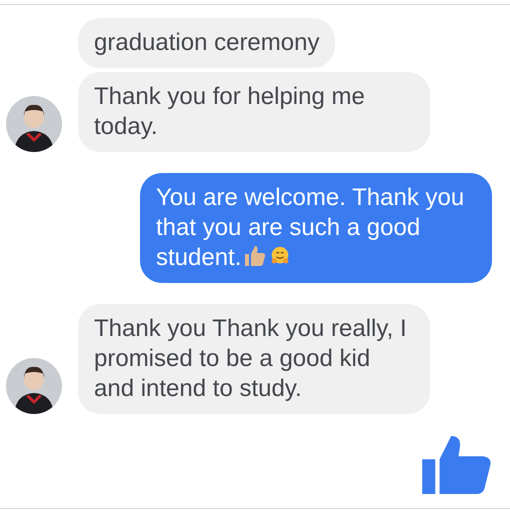  What do you see at coordinates (457, 465) in the screenshot?
I see `like-button` at bounding box center [457, 465].